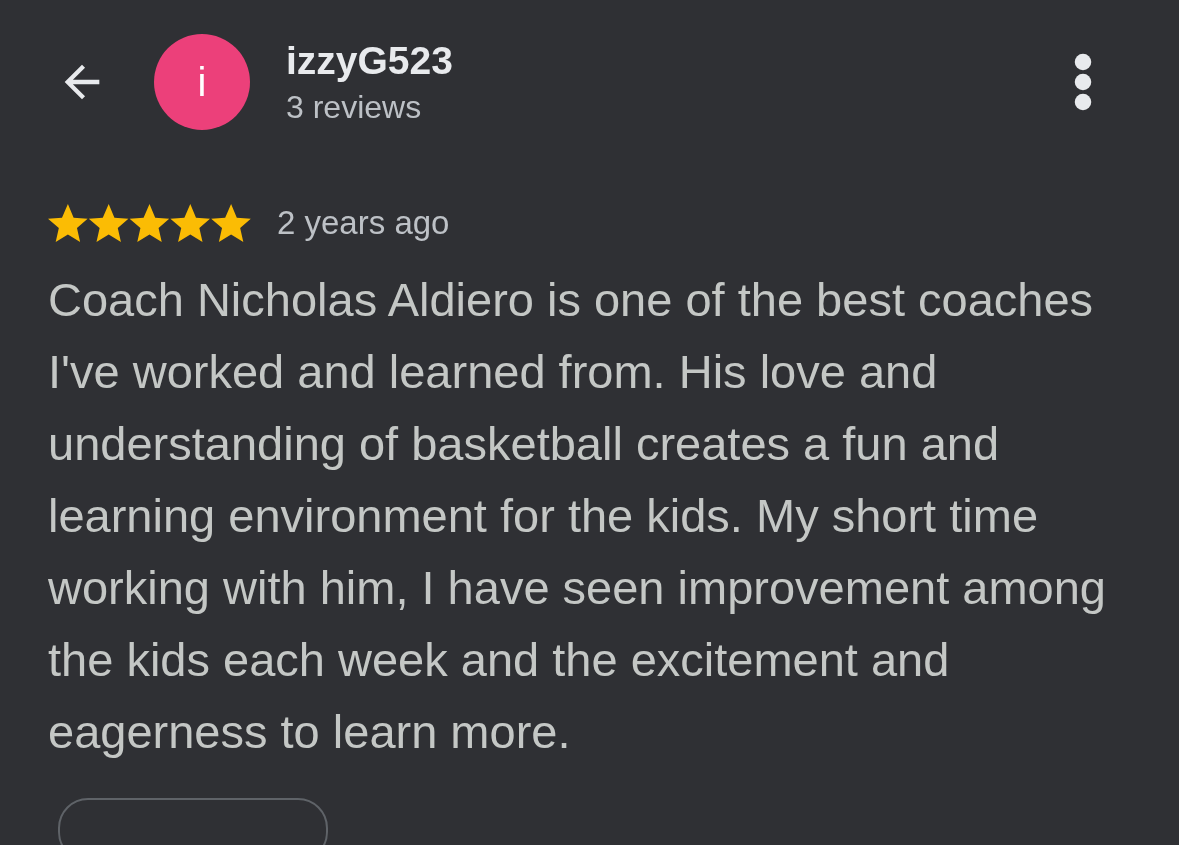 Image resolution: width=1179 pixels, height=845 pixels. I want to click on review-count: 3 reviews, so click(354, 107).